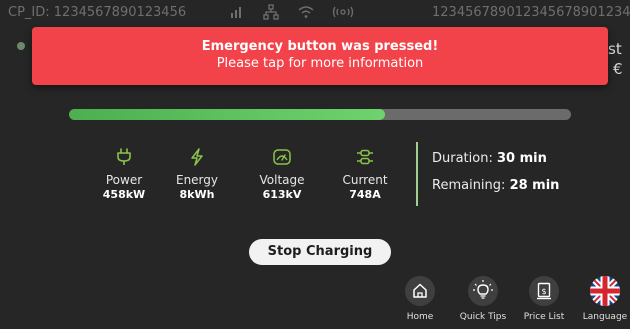 The height and width of the screenshot is (329, 630). What do you see at coordinates (197, 194) in the screenshot?
I see `metric-value: 8kWh` at bounding box center [197, 194].